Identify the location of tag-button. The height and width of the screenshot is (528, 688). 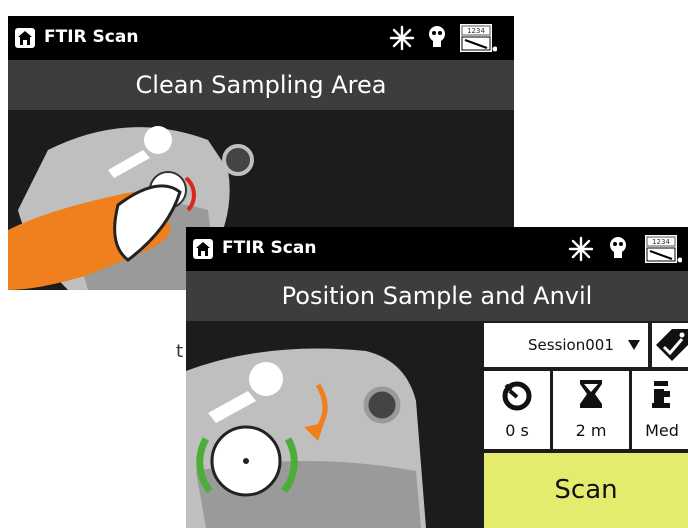
(670, 345).